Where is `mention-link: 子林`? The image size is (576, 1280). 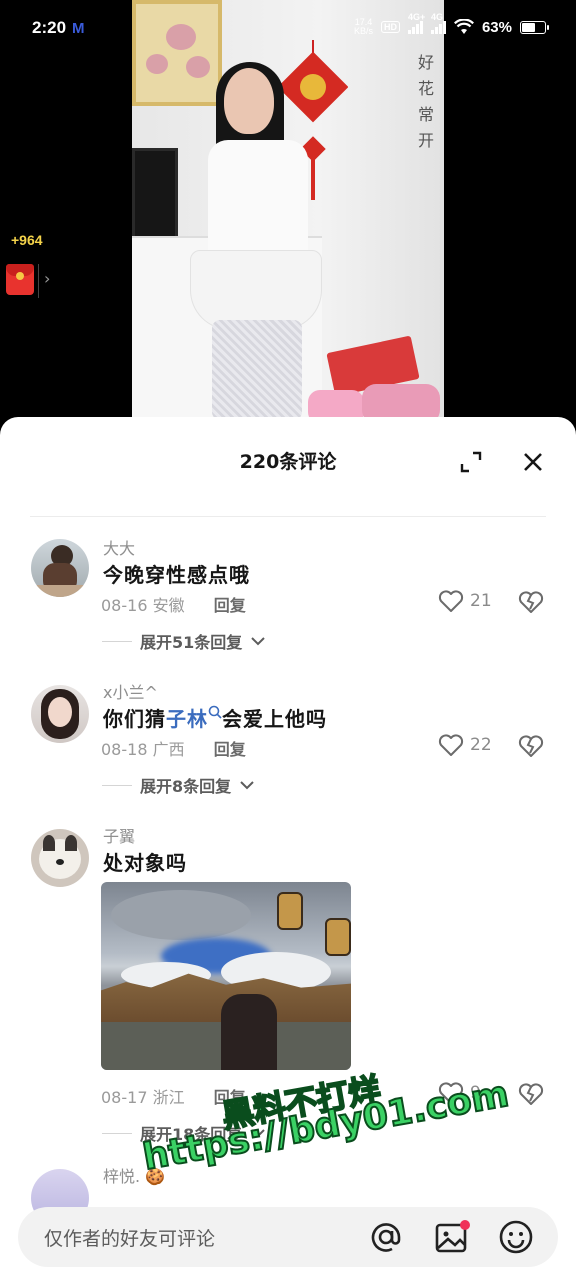
mention-link: 子林 is located at coordinates (187, 719).